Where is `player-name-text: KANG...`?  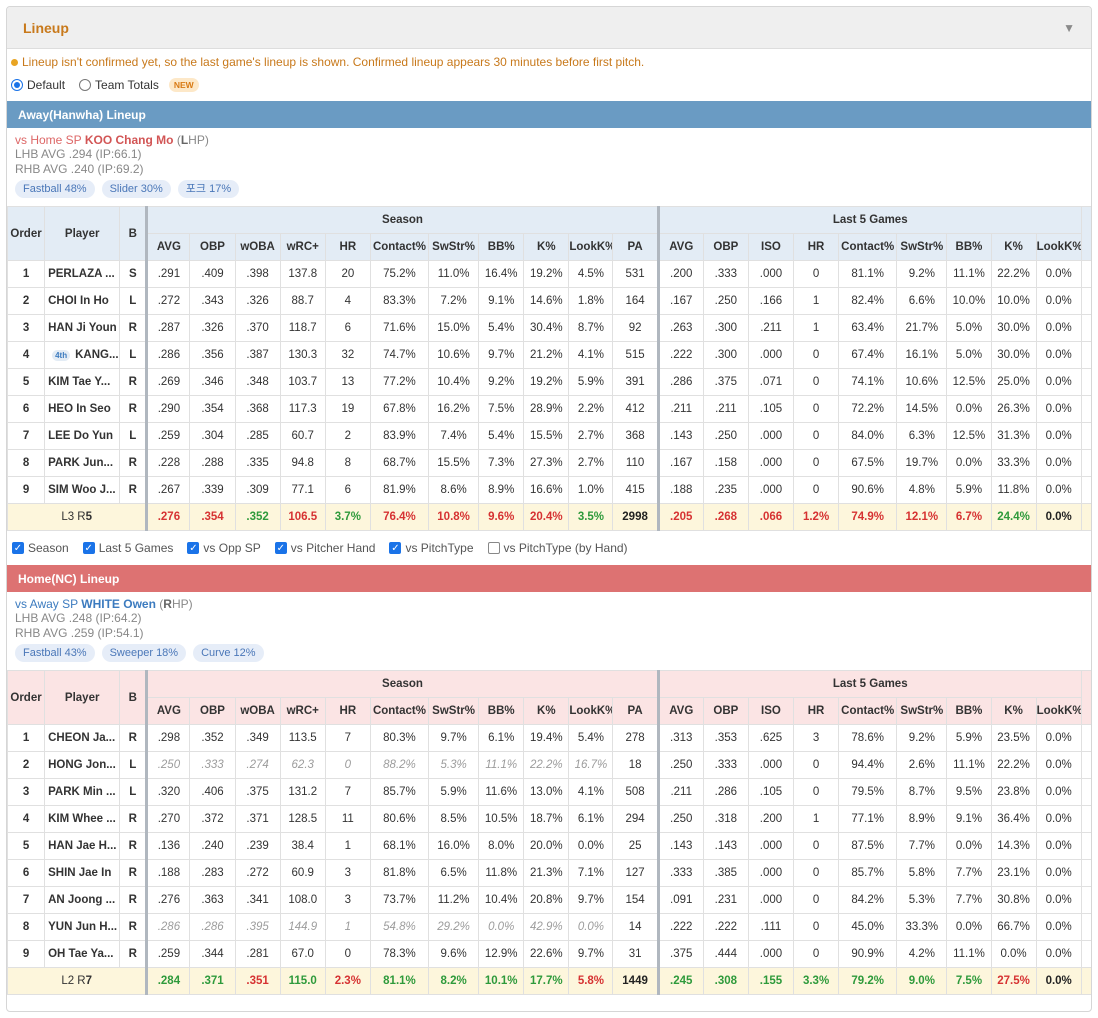 player-name-text: KANG... is located at coordinates (96, 355).